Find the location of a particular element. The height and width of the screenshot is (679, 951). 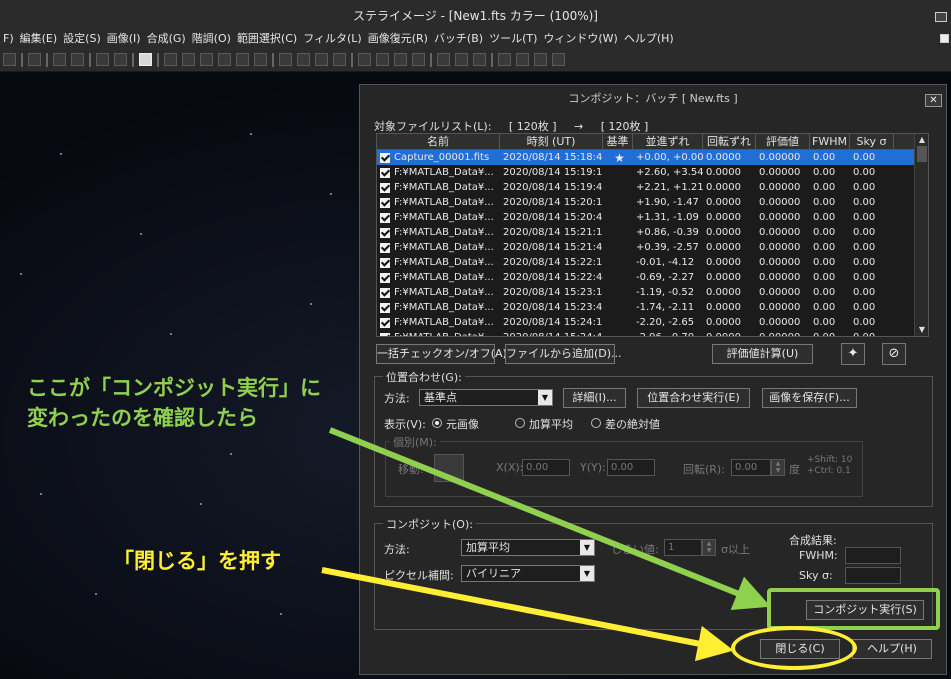

run-alignment-button: 位置合わせ実行(E) is located at coordinates (693, 398).